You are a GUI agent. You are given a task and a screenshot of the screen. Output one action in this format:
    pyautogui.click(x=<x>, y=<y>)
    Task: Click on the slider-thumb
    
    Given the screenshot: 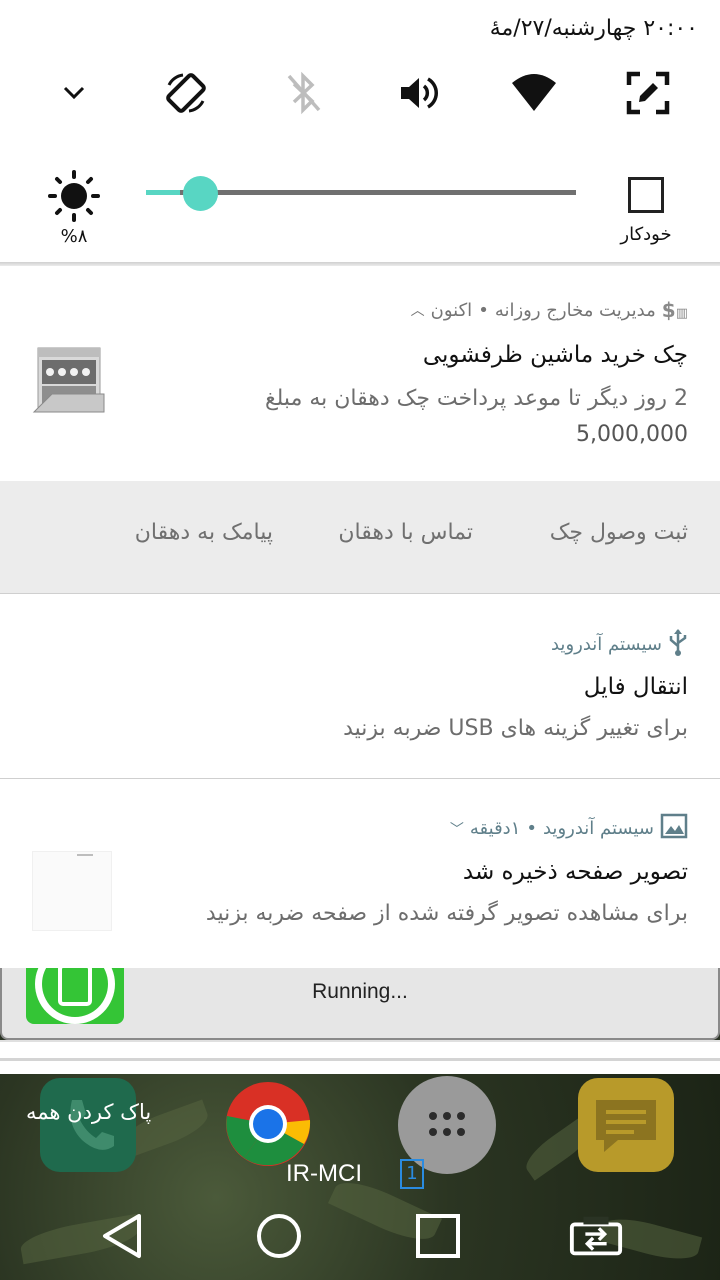 What is the action you would take?
    pyautogui.click(x=200, y=193)
    